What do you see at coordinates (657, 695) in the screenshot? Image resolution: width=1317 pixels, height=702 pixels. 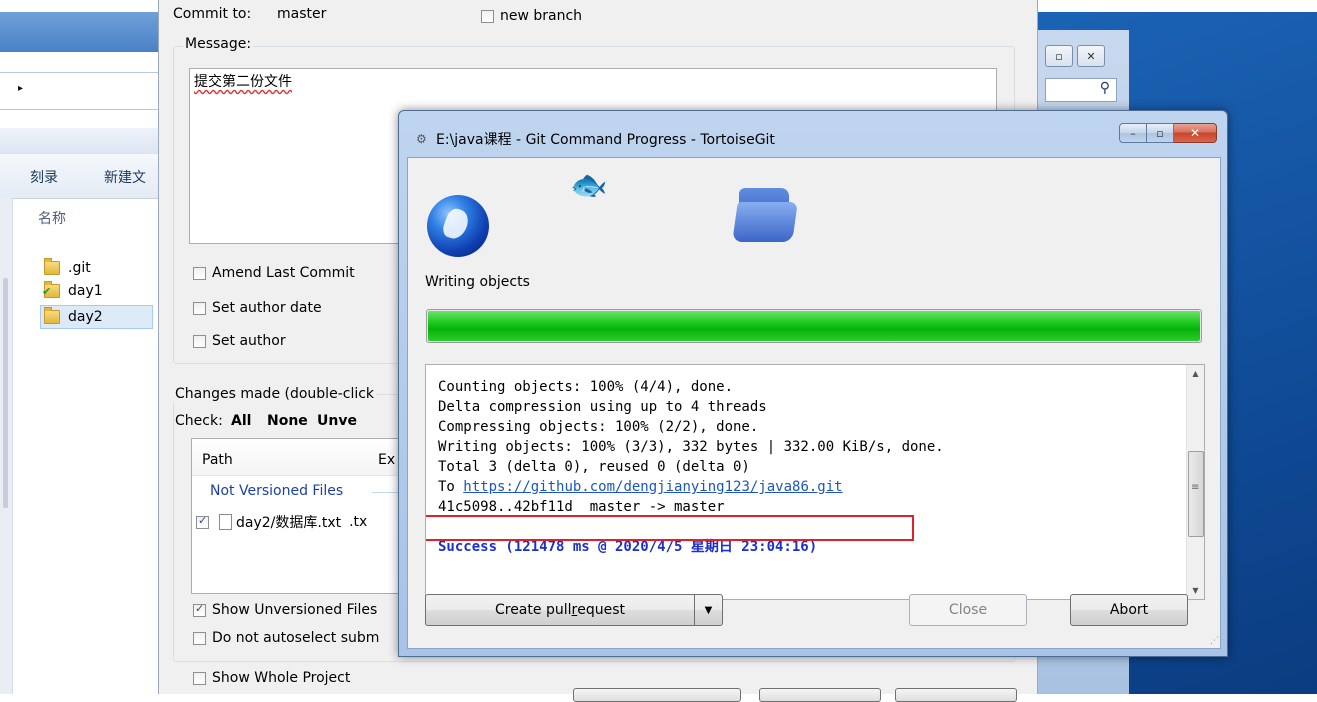 I see `commit-button` at bounding box center [657, 695].